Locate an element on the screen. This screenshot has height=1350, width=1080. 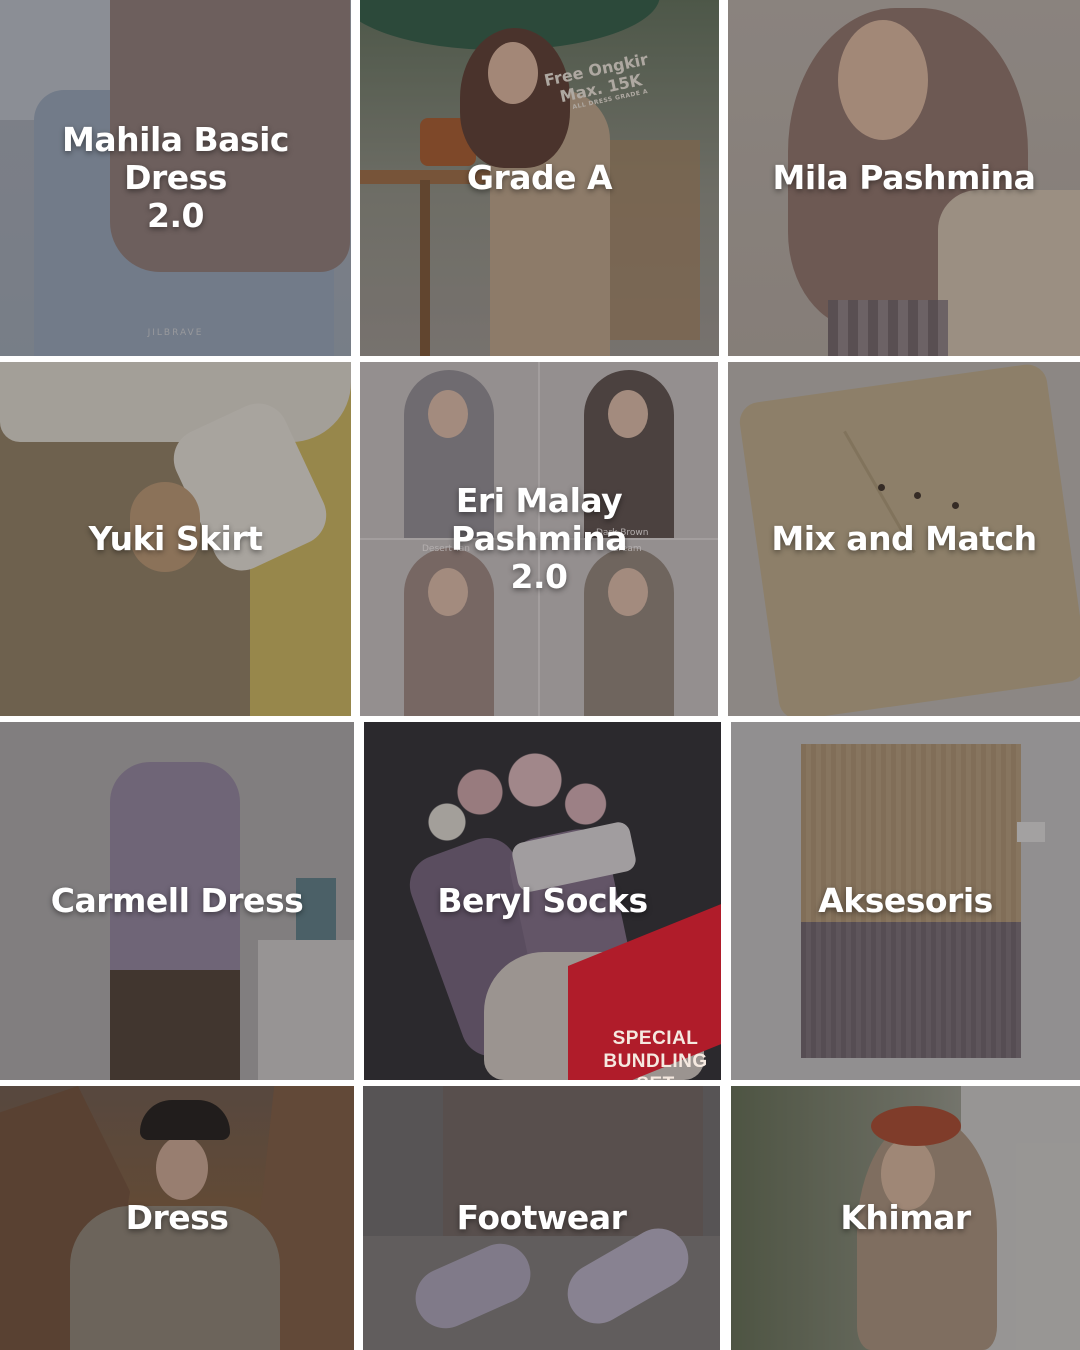
category-label: Mila Pashmina is located at coordinates (904, 178).